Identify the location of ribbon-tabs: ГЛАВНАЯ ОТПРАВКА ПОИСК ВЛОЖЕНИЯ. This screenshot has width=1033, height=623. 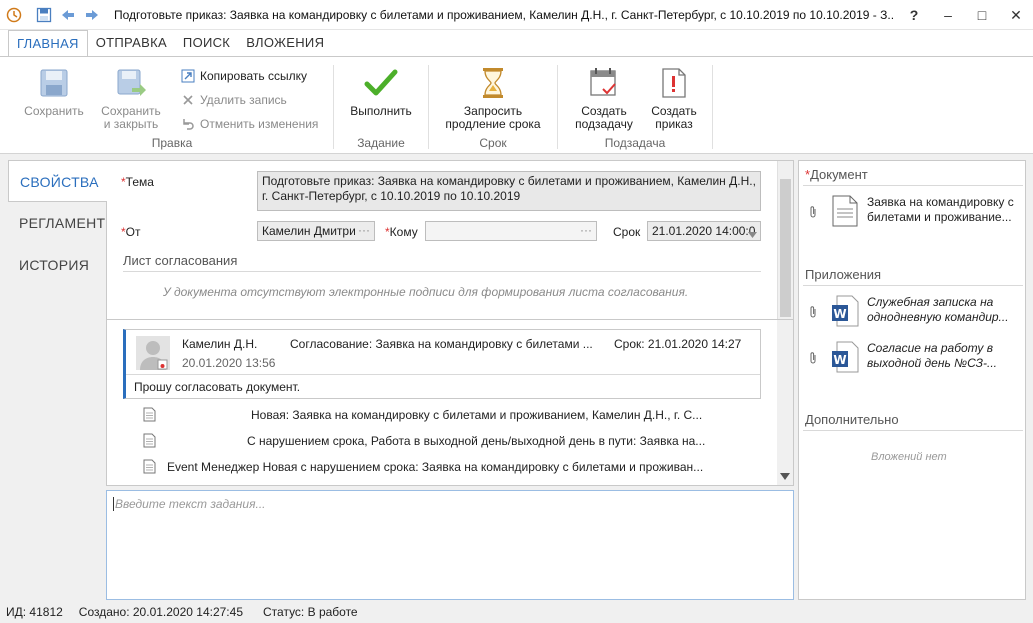
(516, 43).